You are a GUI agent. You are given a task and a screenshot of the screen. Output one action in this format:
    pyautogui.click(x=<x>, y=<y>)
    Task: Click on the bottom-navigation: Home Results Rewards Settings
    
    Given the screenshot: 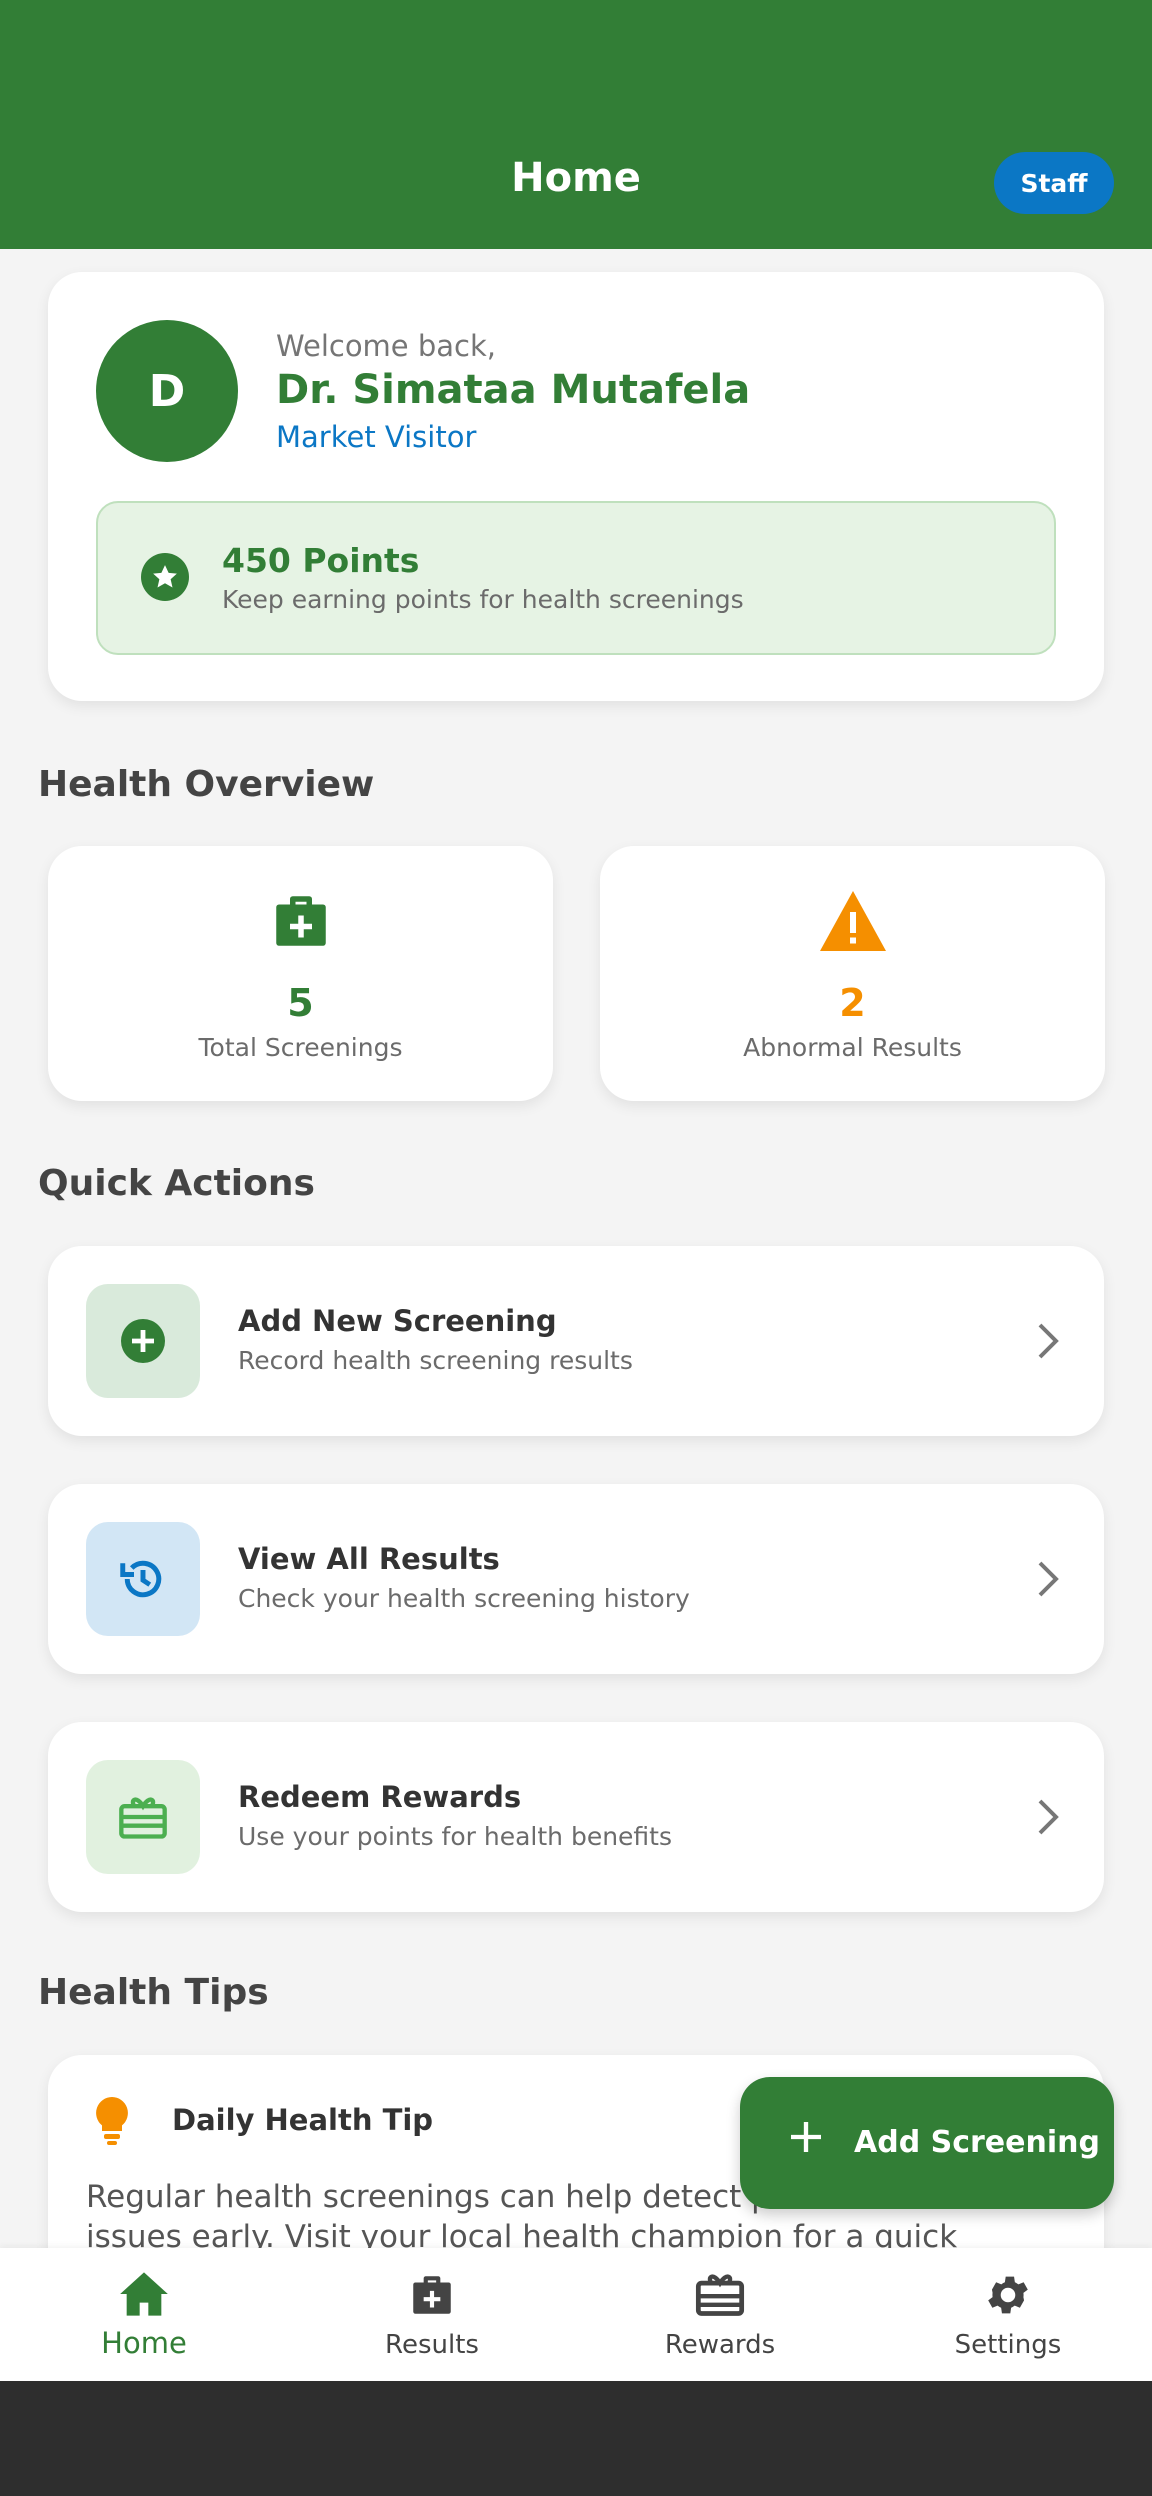 What is the action you would take?
    pyautogui.click(x=576, y=2314)
    